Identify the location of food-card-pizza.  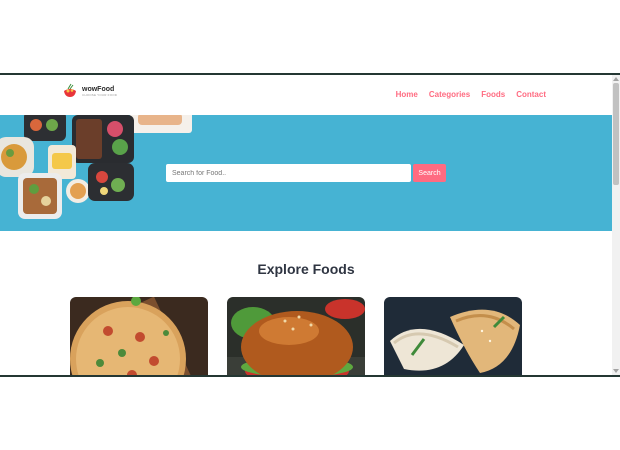
(139, 336).